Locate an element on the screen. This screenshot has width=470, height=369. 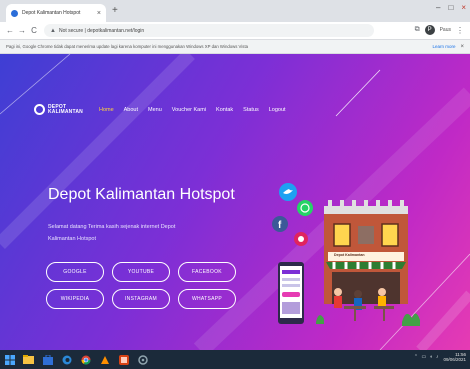
chrome-icon is located at coordinates (85, 359).